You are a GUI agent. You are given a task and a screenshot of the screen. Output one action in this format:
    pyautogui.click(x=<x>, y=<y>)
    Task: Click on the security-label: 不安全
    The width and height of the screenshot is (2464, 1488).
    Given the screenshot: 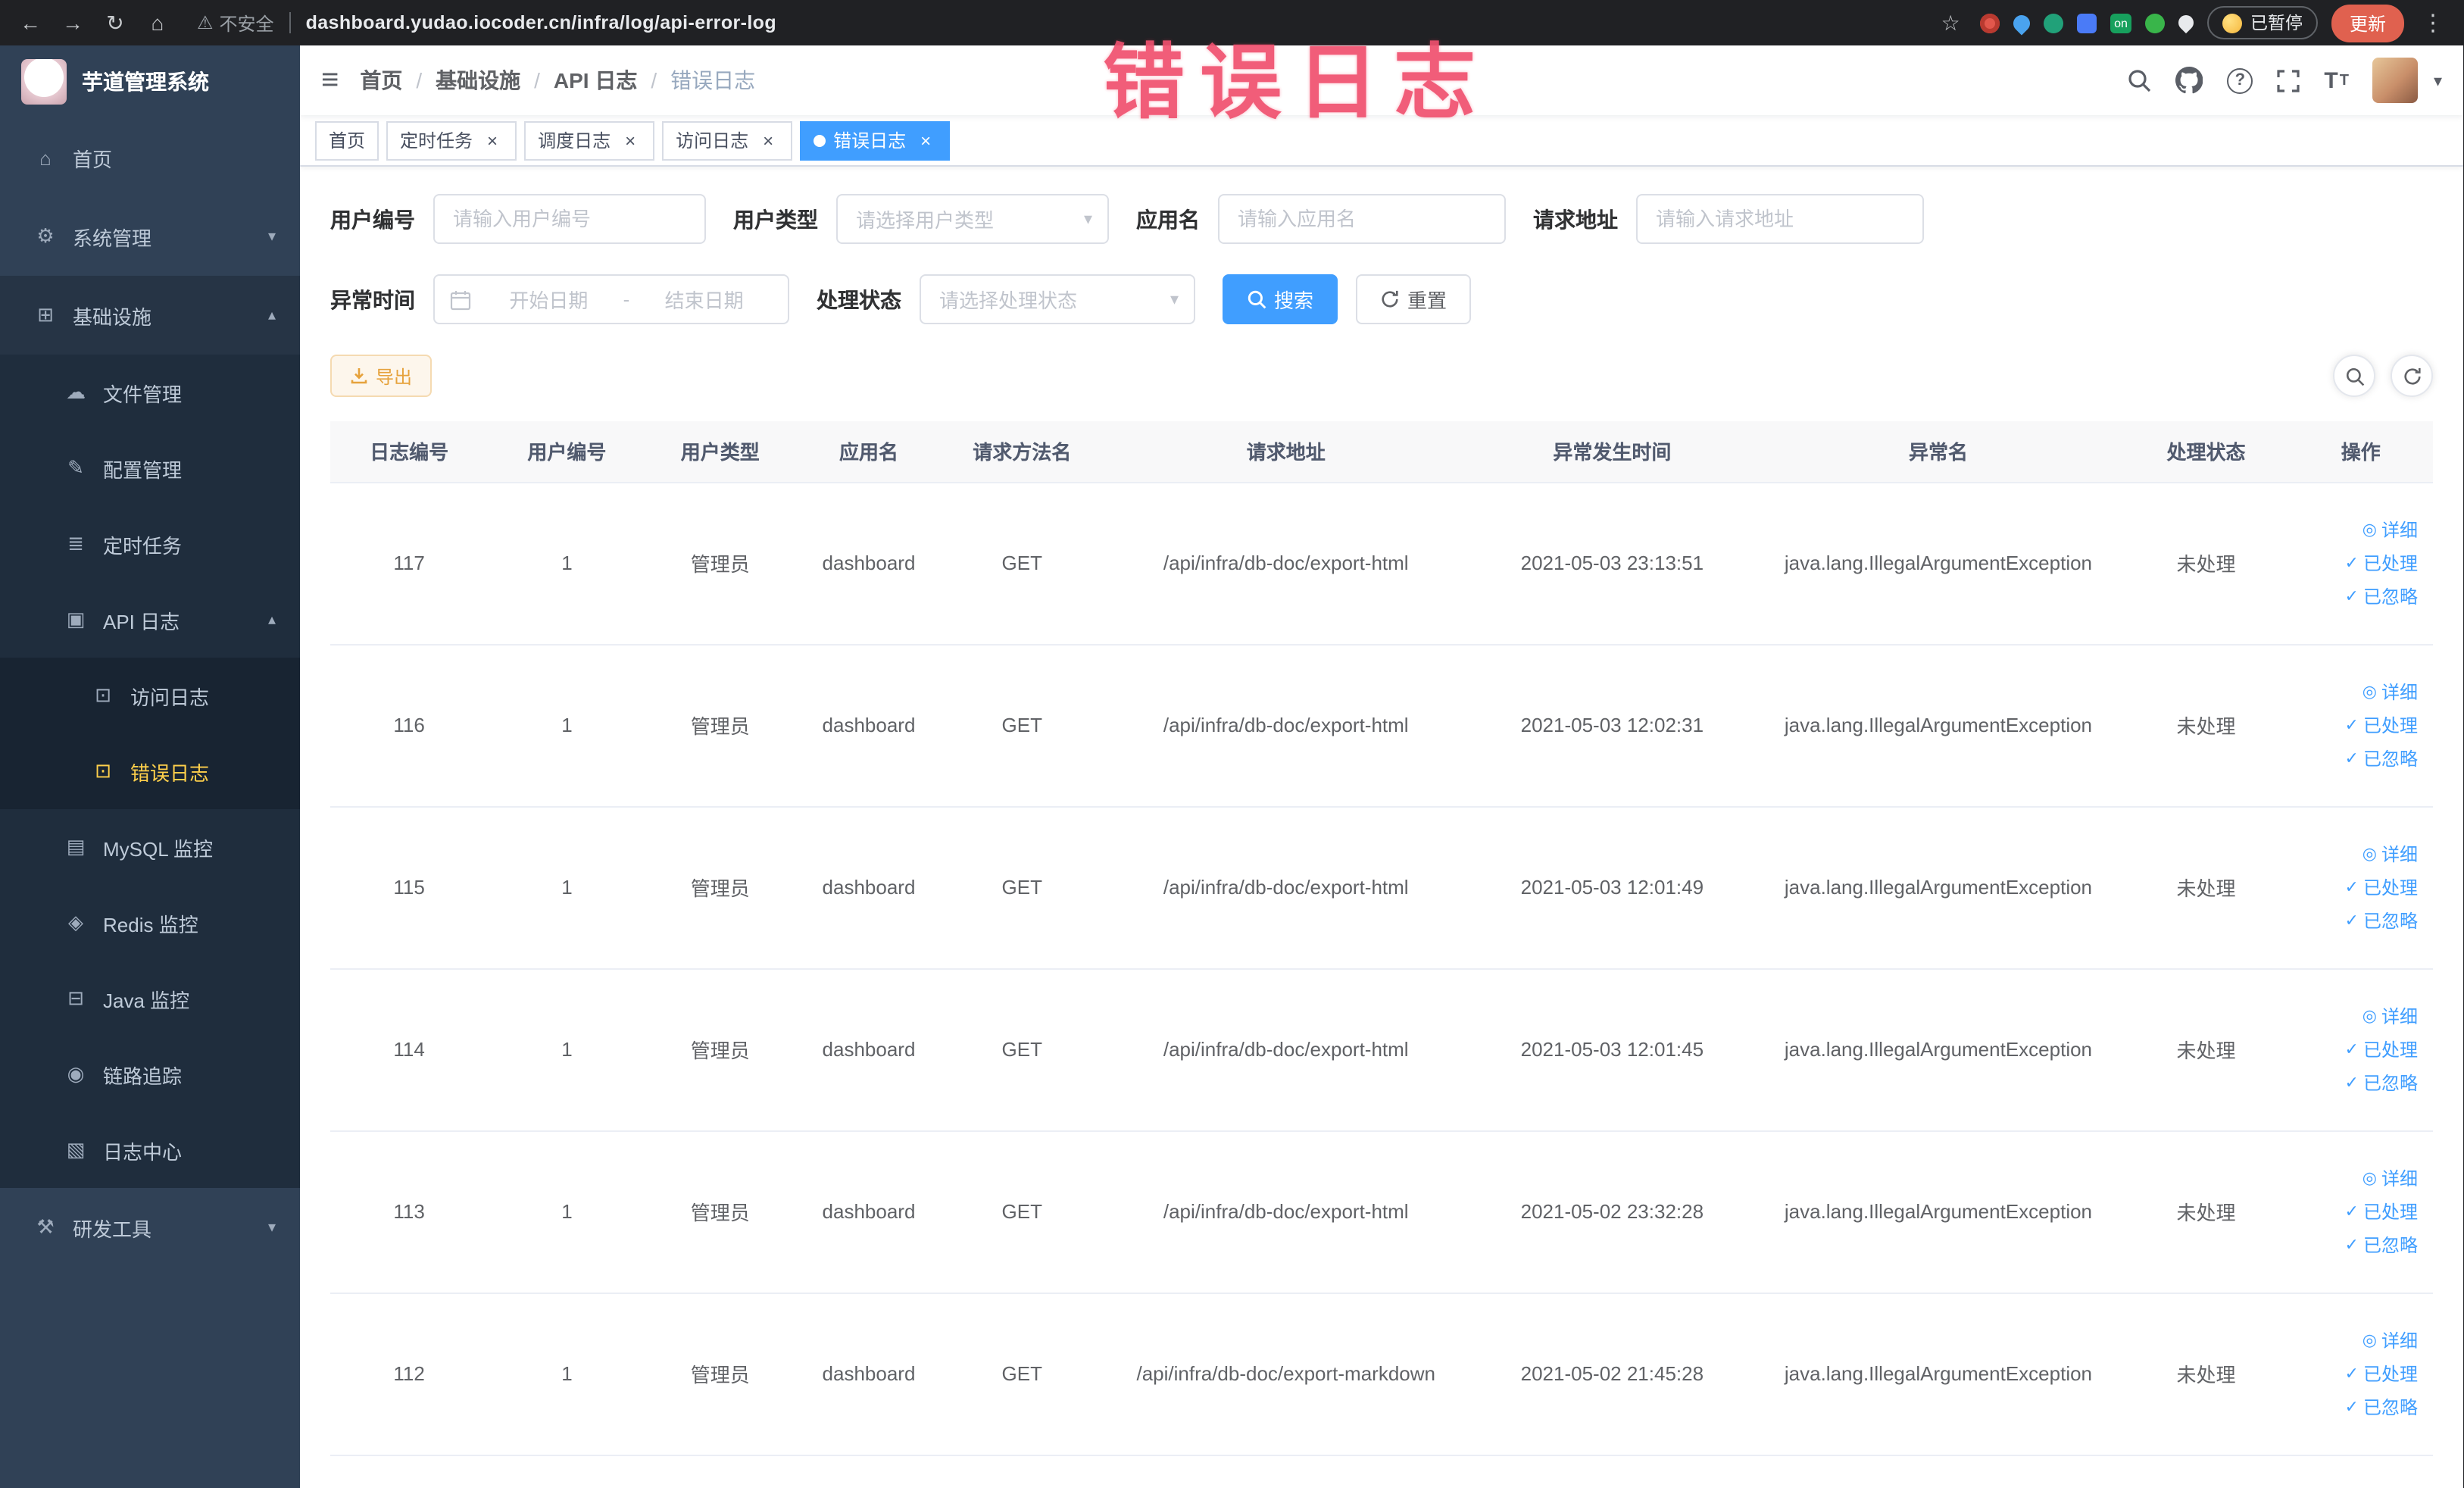 What is the action you would take?
    pyautogui.click(x=247, y=23)
    